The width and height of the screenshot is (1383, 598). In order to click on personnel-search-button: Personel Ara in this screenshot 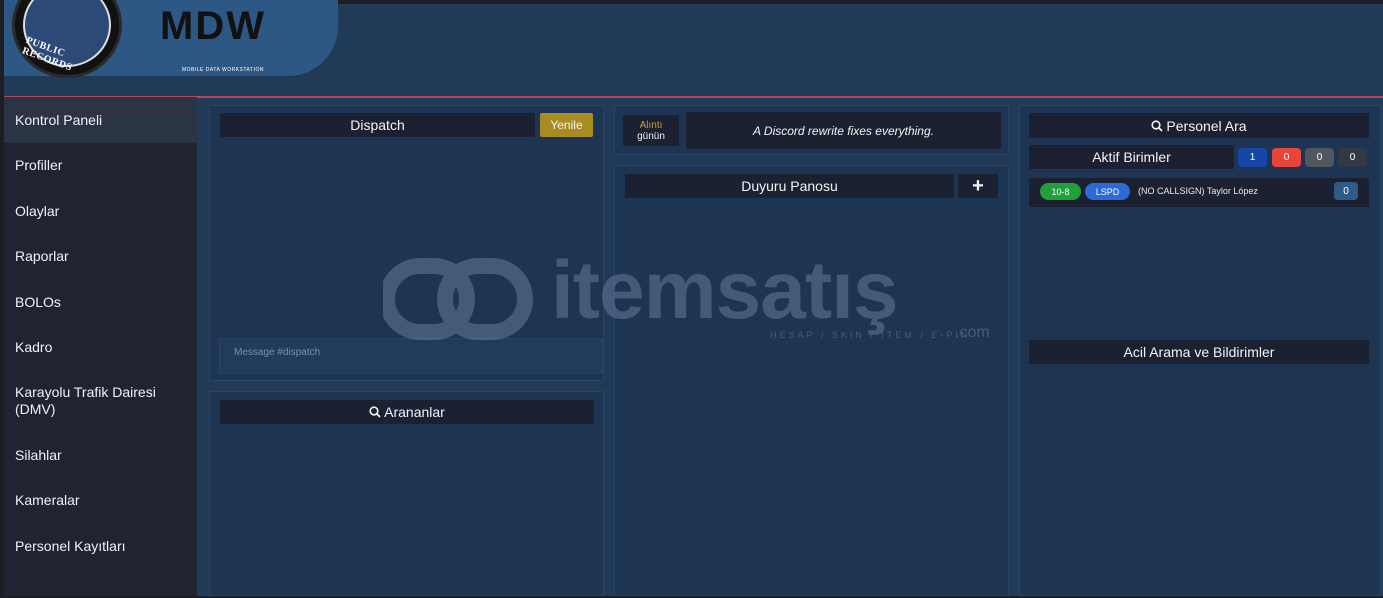, I will do `click(1199, 125)`.